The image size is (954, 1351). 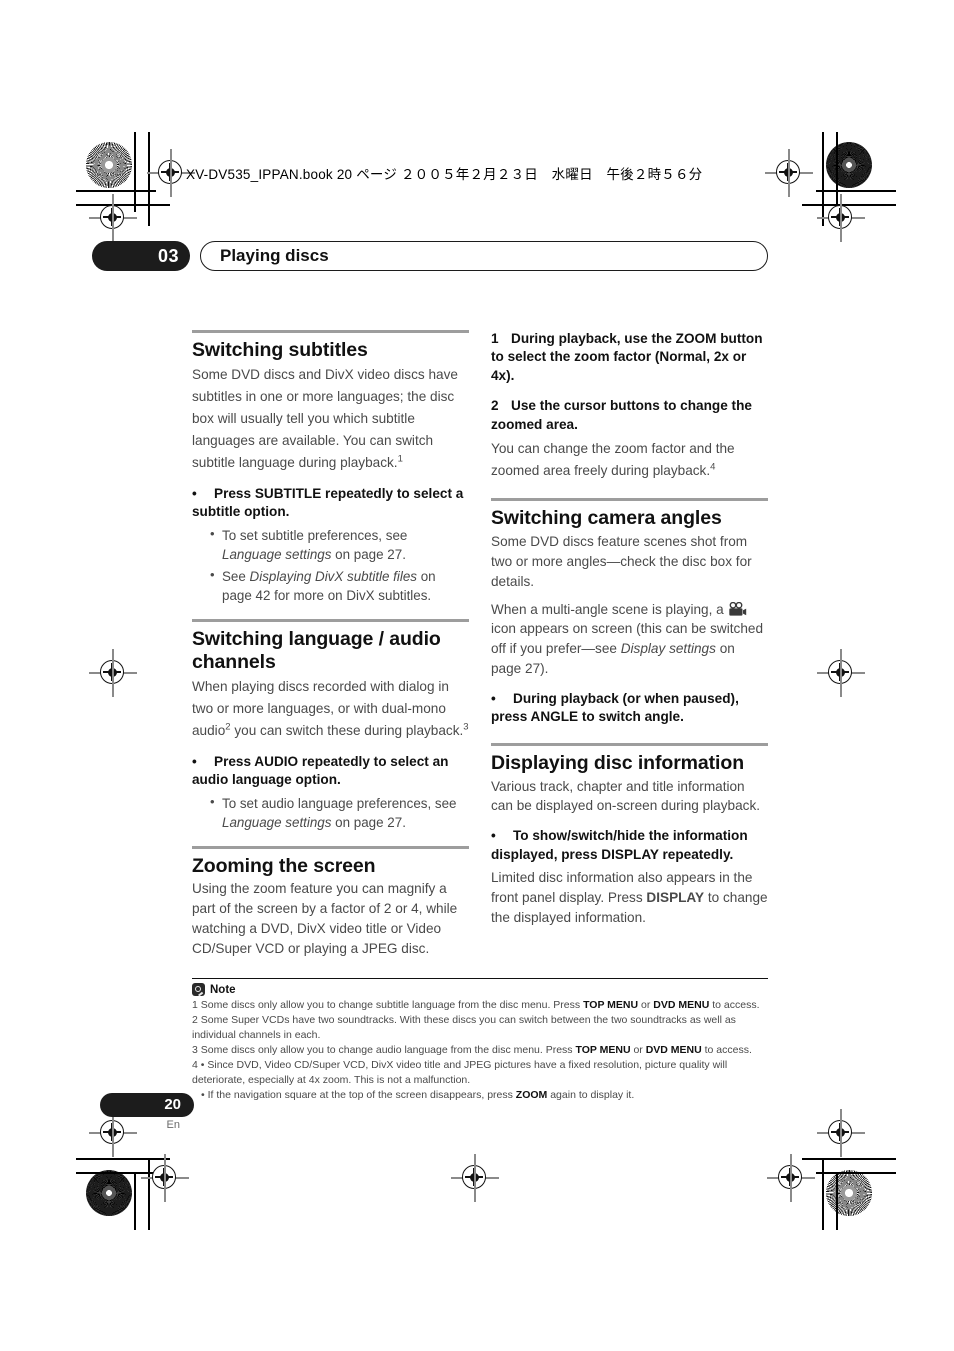 I want to click on heading-switching-subtitles: Switching subtitles, so click(x=280, y=350).